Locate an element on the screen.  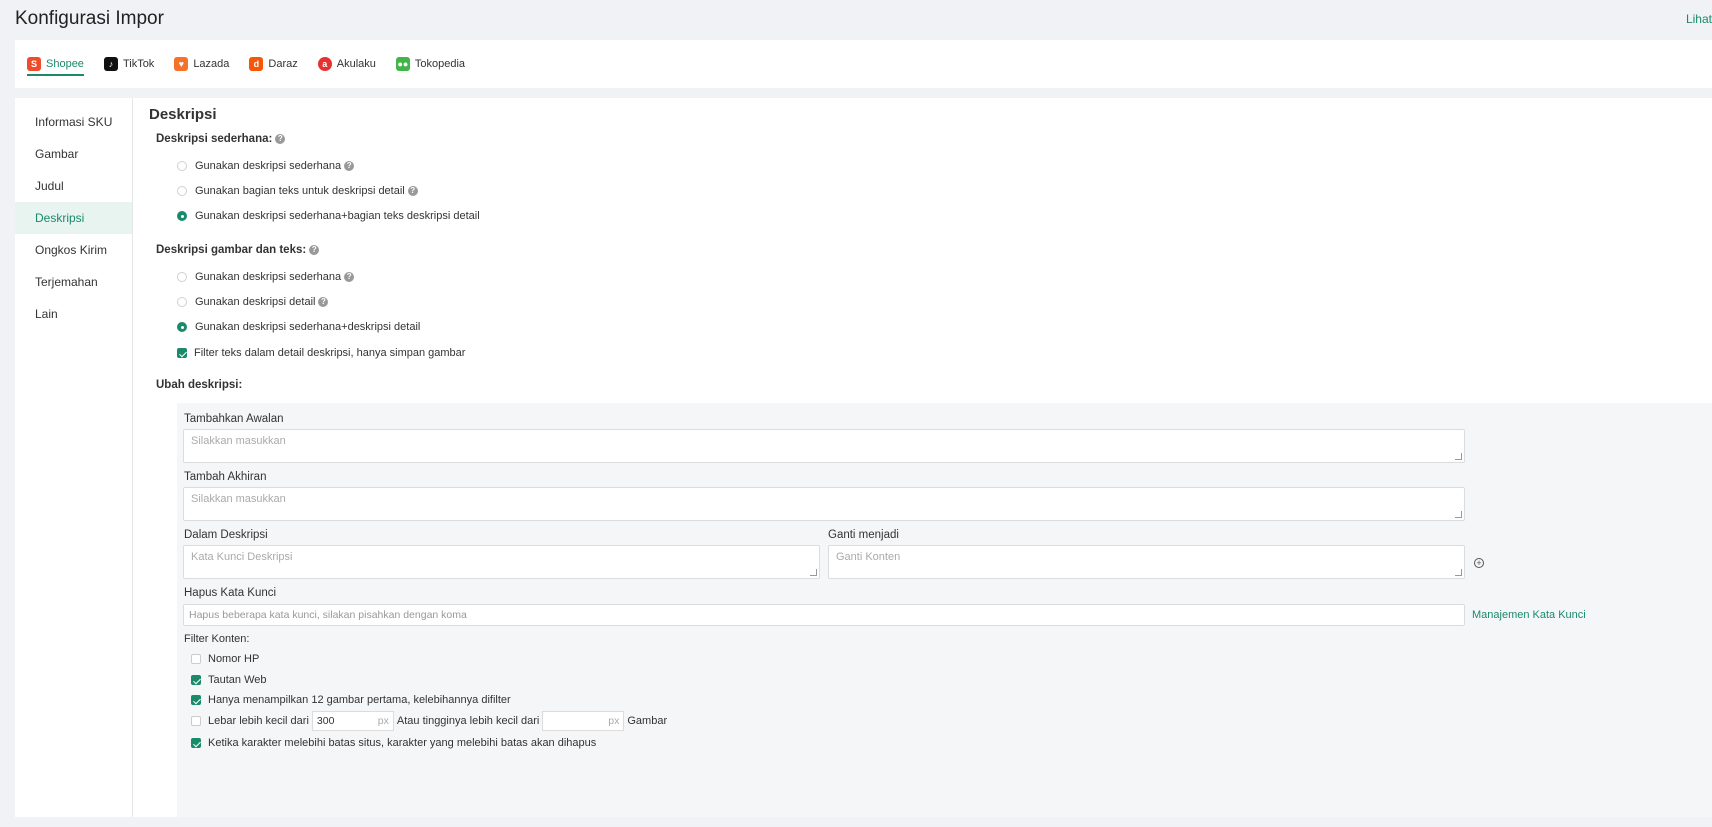
replace-textarea: Ganti Konten is located at coordinates (1146, 562).